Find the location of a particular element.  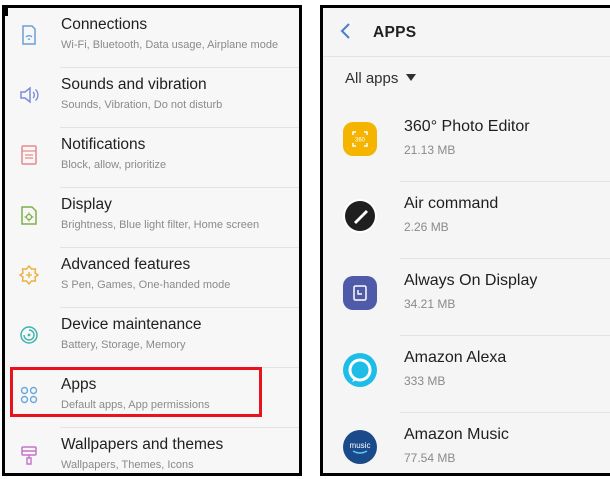

air-command-icon is located at coordinates (360, 216).